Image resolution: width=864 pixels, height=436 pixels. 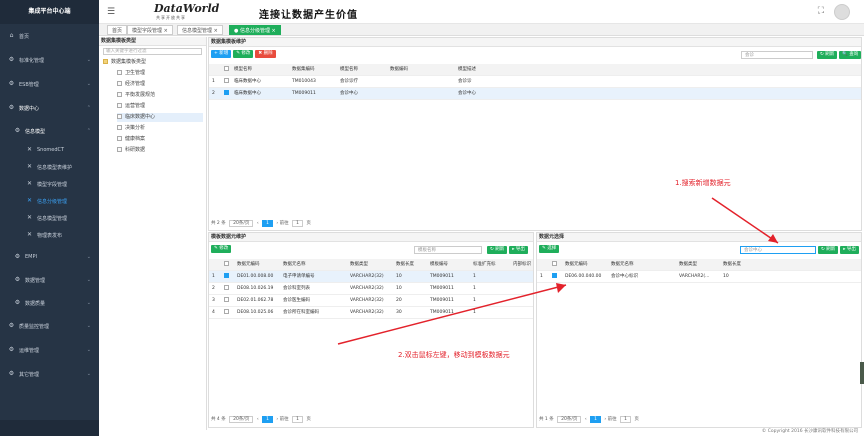 I want to click on side-handle, so click(x=862, y=373).